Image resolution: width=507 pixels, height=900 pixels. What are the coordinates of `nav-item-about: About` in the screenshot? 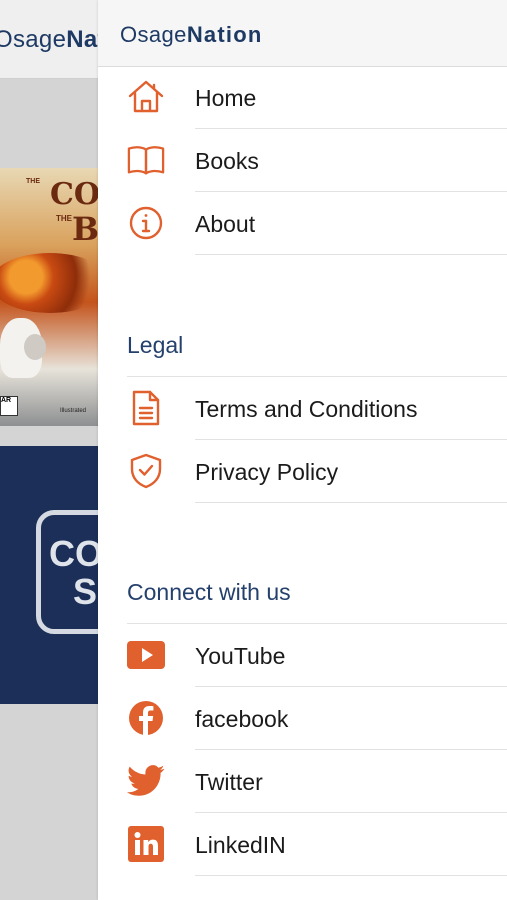 It's located at (302, 223).